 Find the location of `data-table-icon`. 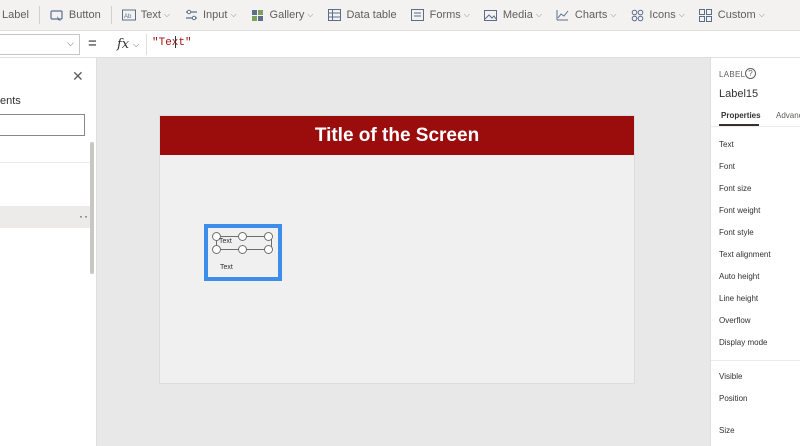

data-table-icon is located at coordinates (334, 15).